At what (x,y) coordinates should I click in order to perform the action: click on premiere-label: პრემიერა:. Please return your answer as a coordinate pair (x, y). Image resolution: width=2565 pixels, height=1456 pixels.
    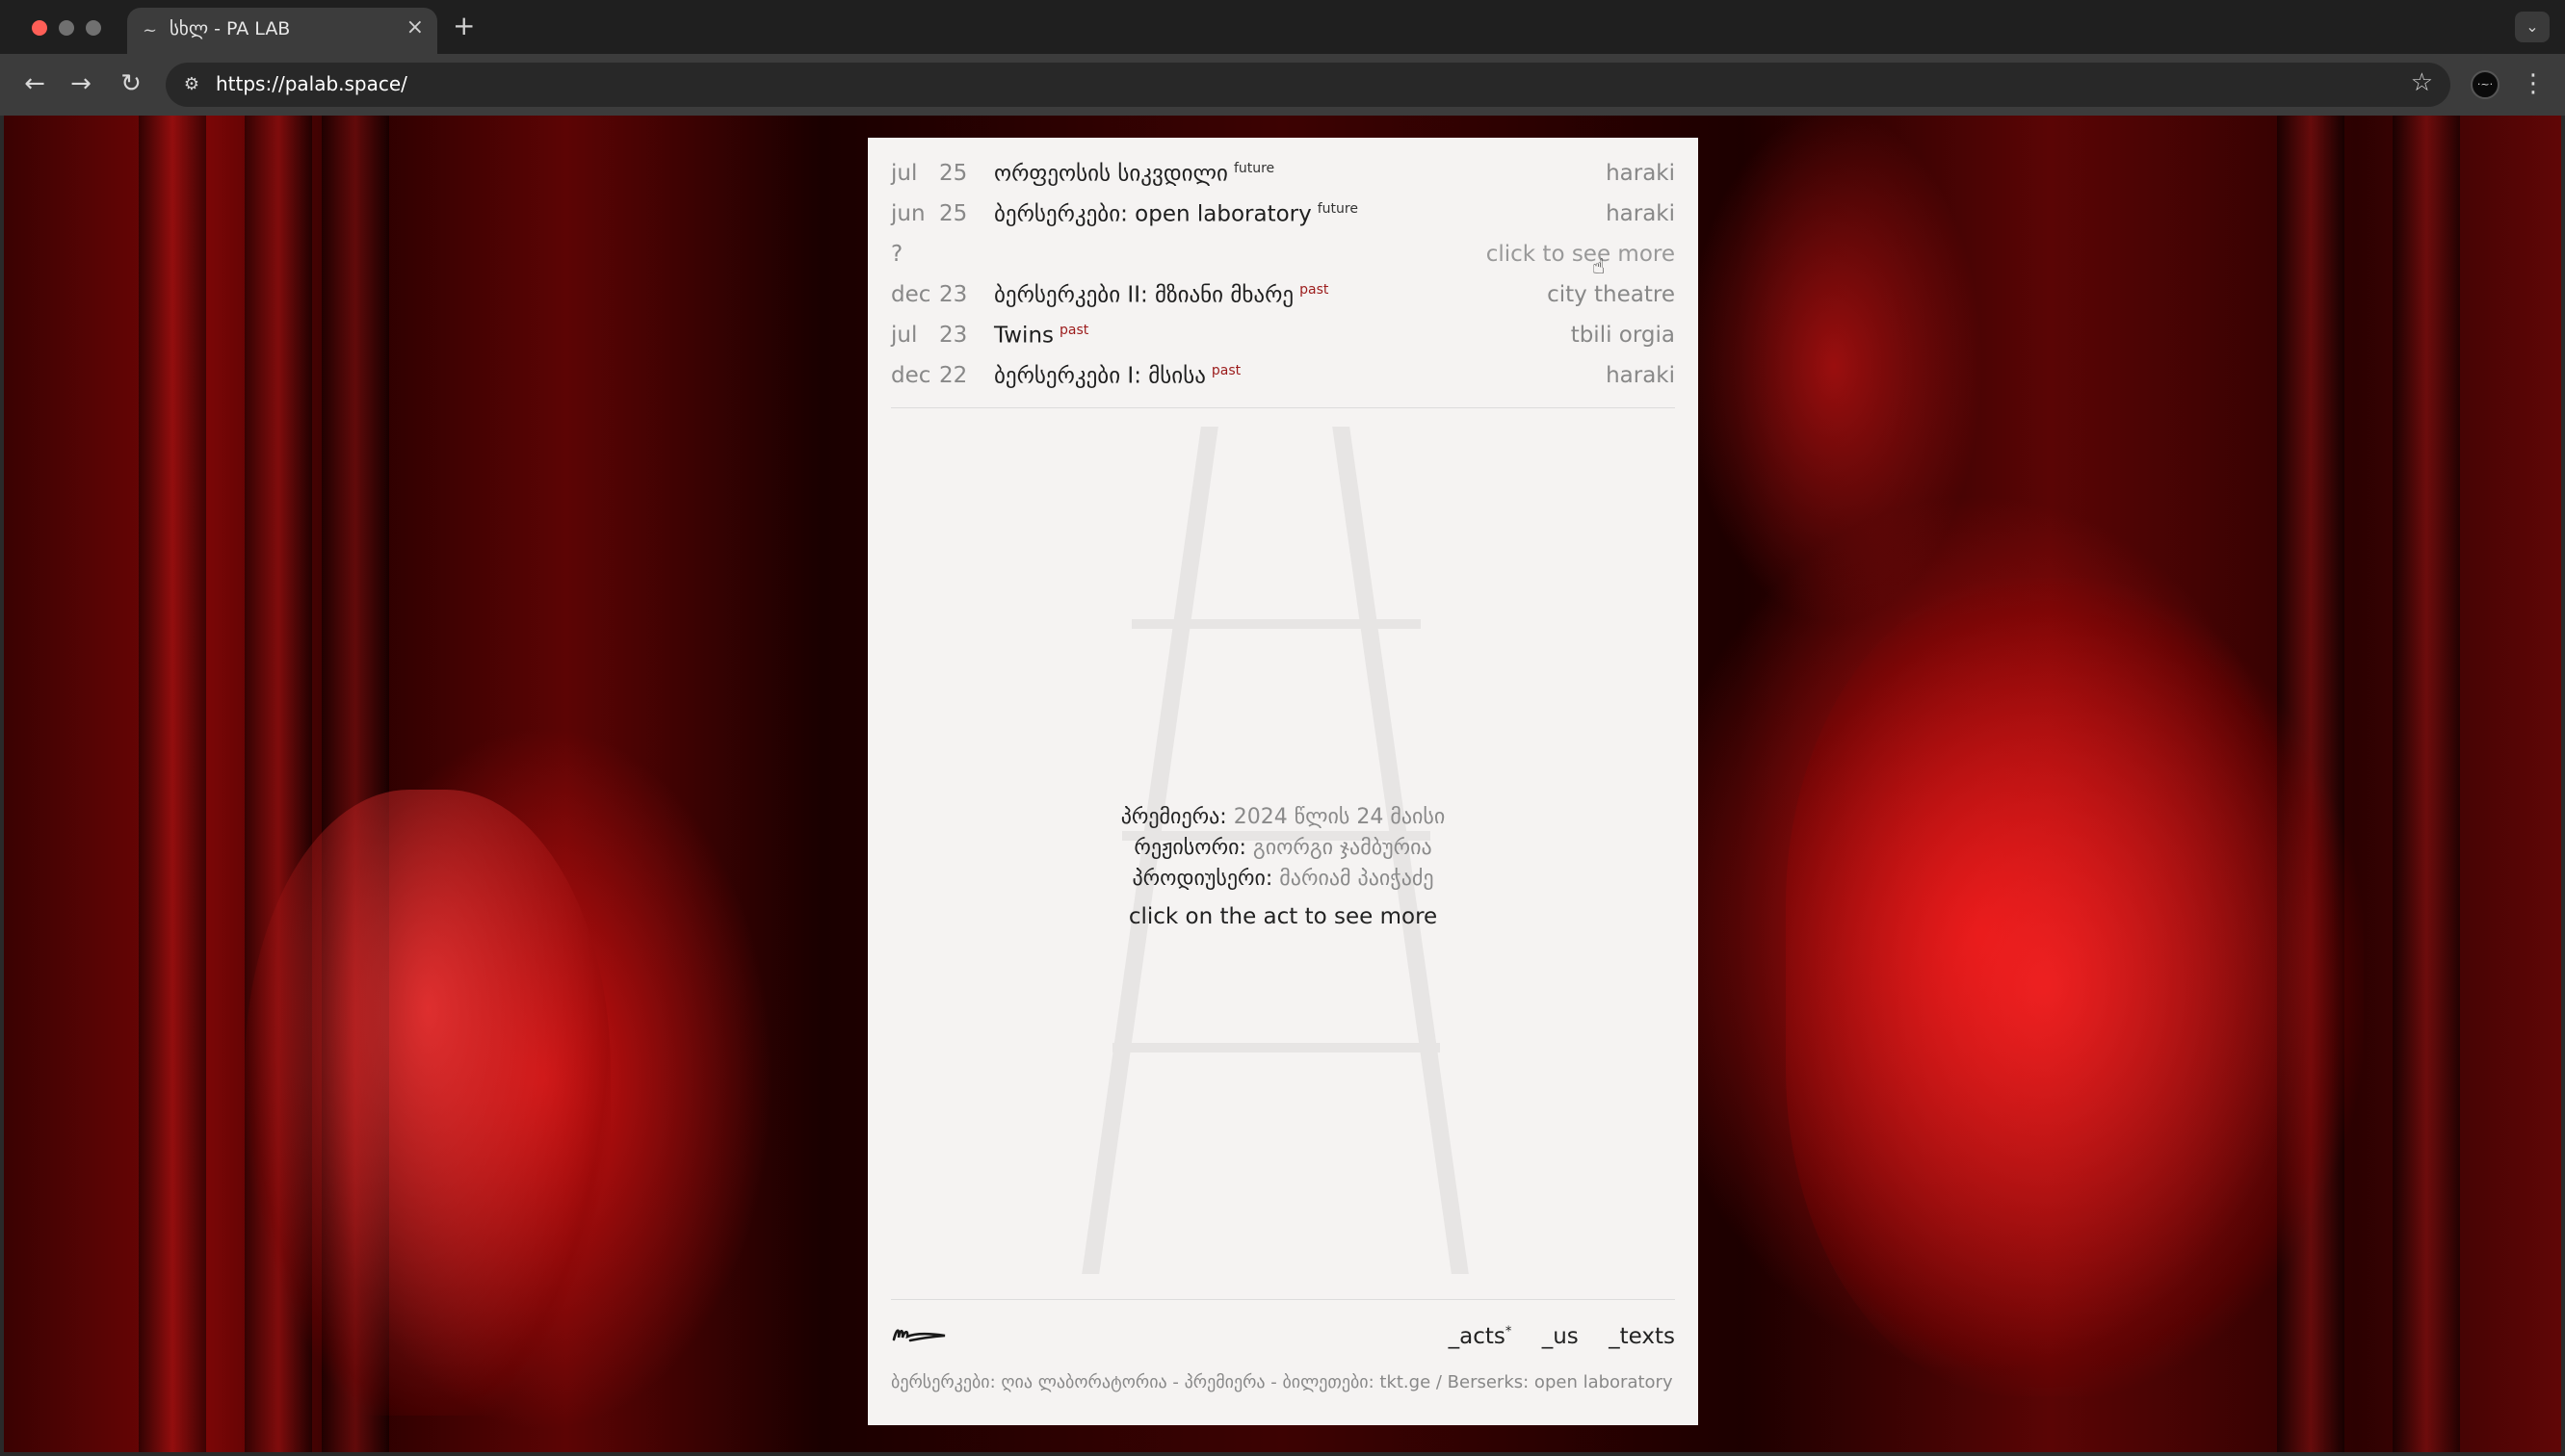
    Looking at the image, I should click on (1174, 817).